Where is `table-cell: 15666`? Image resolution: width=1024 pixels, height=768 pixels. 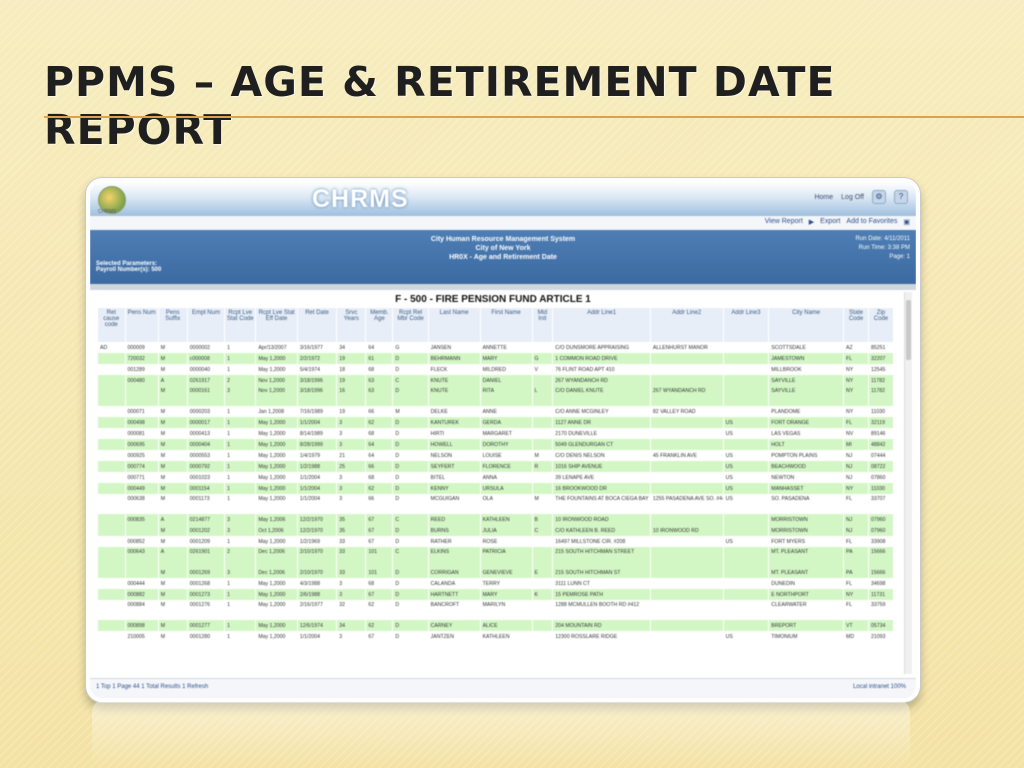
table-cell: 15666 is located at coordinates (881, 557).